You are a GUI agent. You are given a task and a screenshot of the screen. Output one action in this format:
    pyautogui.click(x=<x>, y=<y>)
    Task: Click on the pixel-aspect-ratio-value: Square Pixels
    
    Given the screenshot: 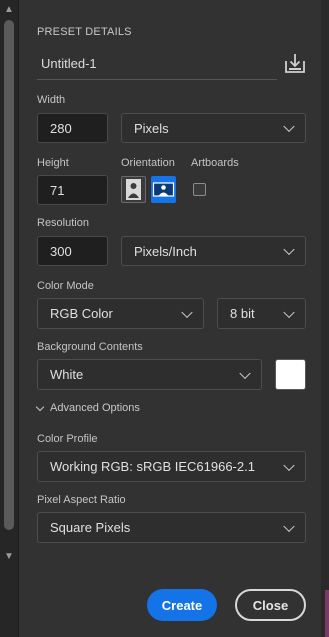 What is the action you would take?
    pyautogui.click(x=90, y=527)
    